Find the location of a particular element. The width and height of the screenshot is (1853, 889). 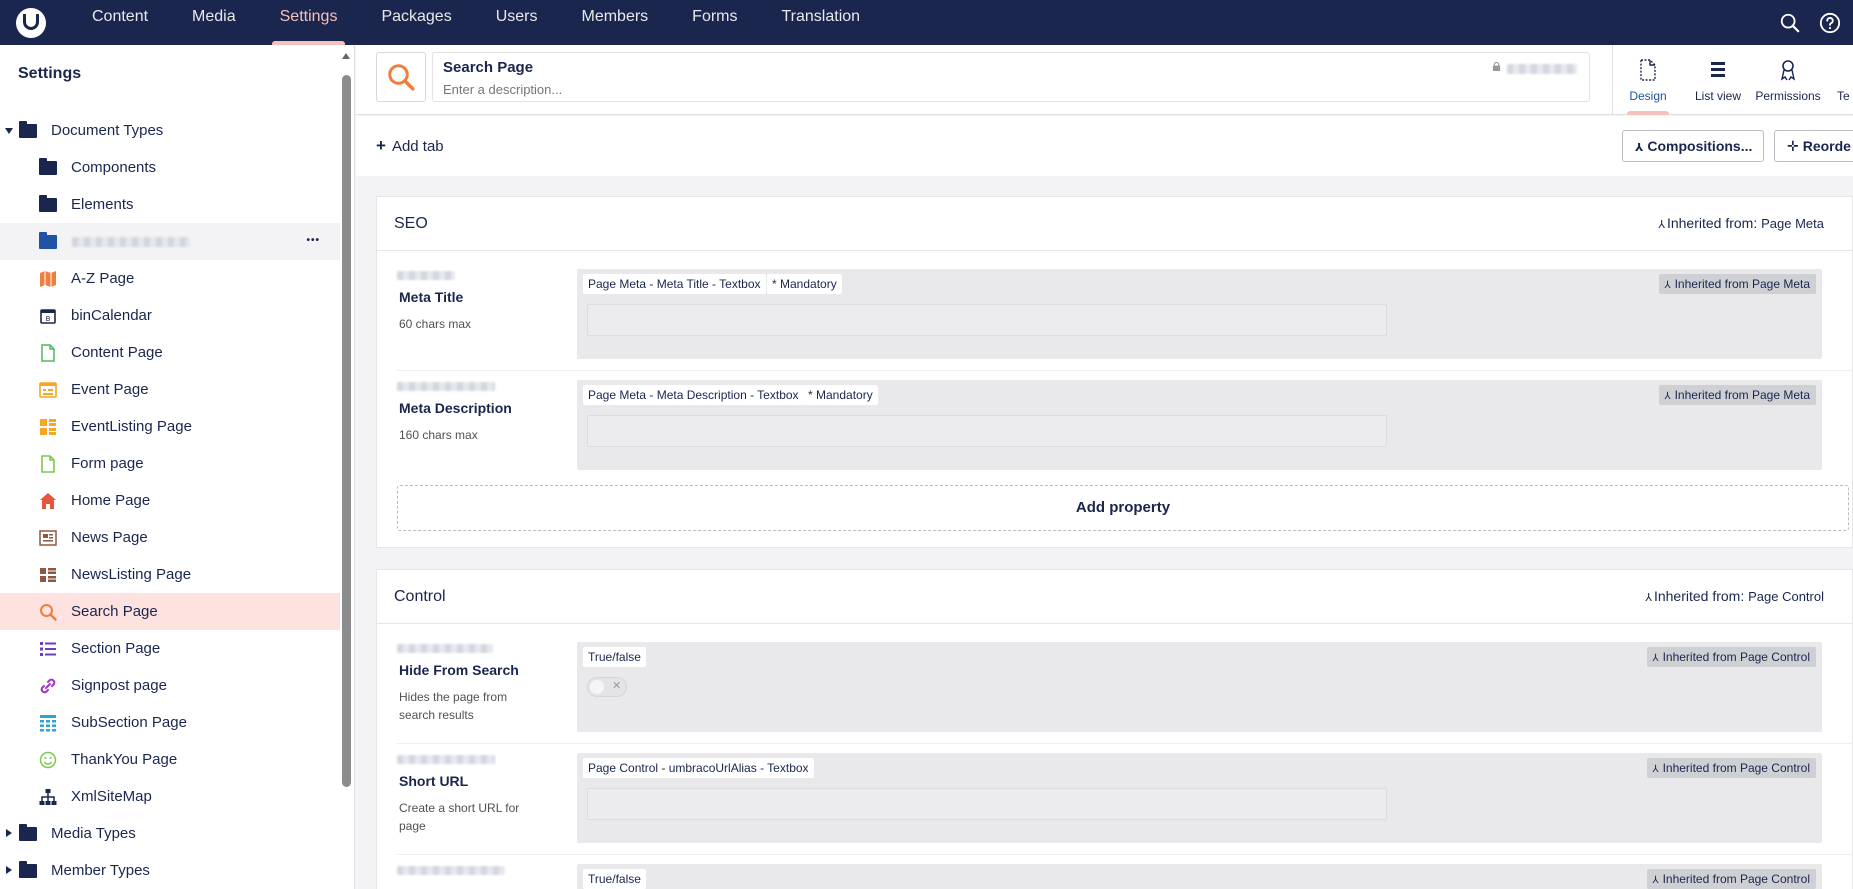

tree-item: ••• is located at coordinates (170, 241).